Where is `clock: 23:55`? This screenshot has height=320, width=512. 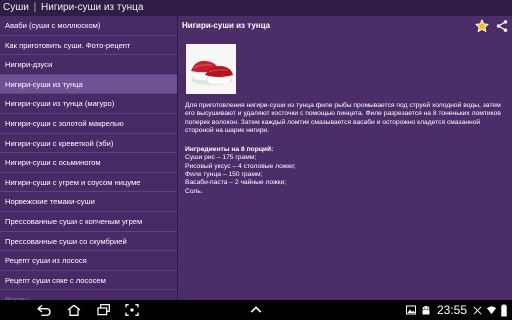
clock: 23:55 is located at coordinates (451, 310).